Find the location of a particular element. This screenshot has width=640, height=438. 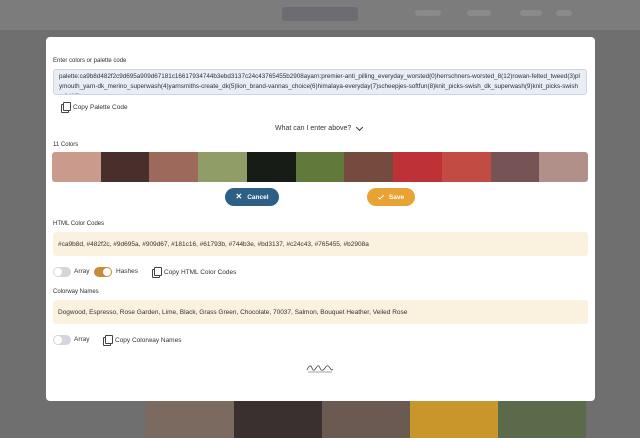

colorway-names-label: Colorway Names is located at coordinates (76, 292).